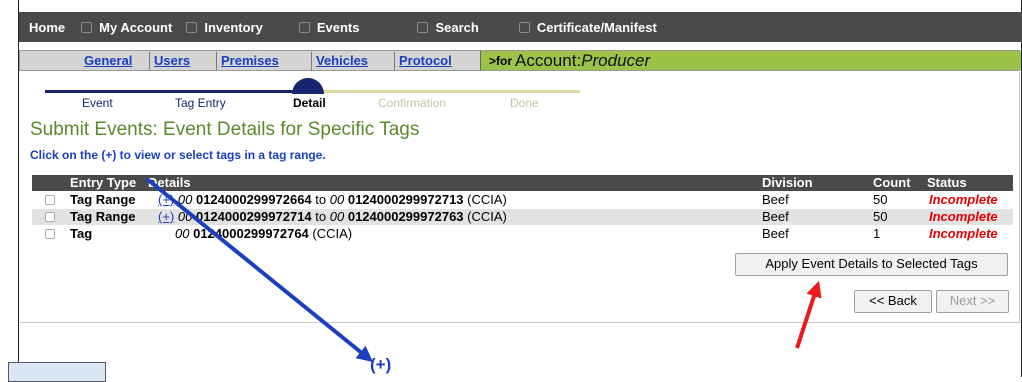  Describe the element at coordinates (259, 270) in the screenshot. I see `blue-arrow-icon` at that location.